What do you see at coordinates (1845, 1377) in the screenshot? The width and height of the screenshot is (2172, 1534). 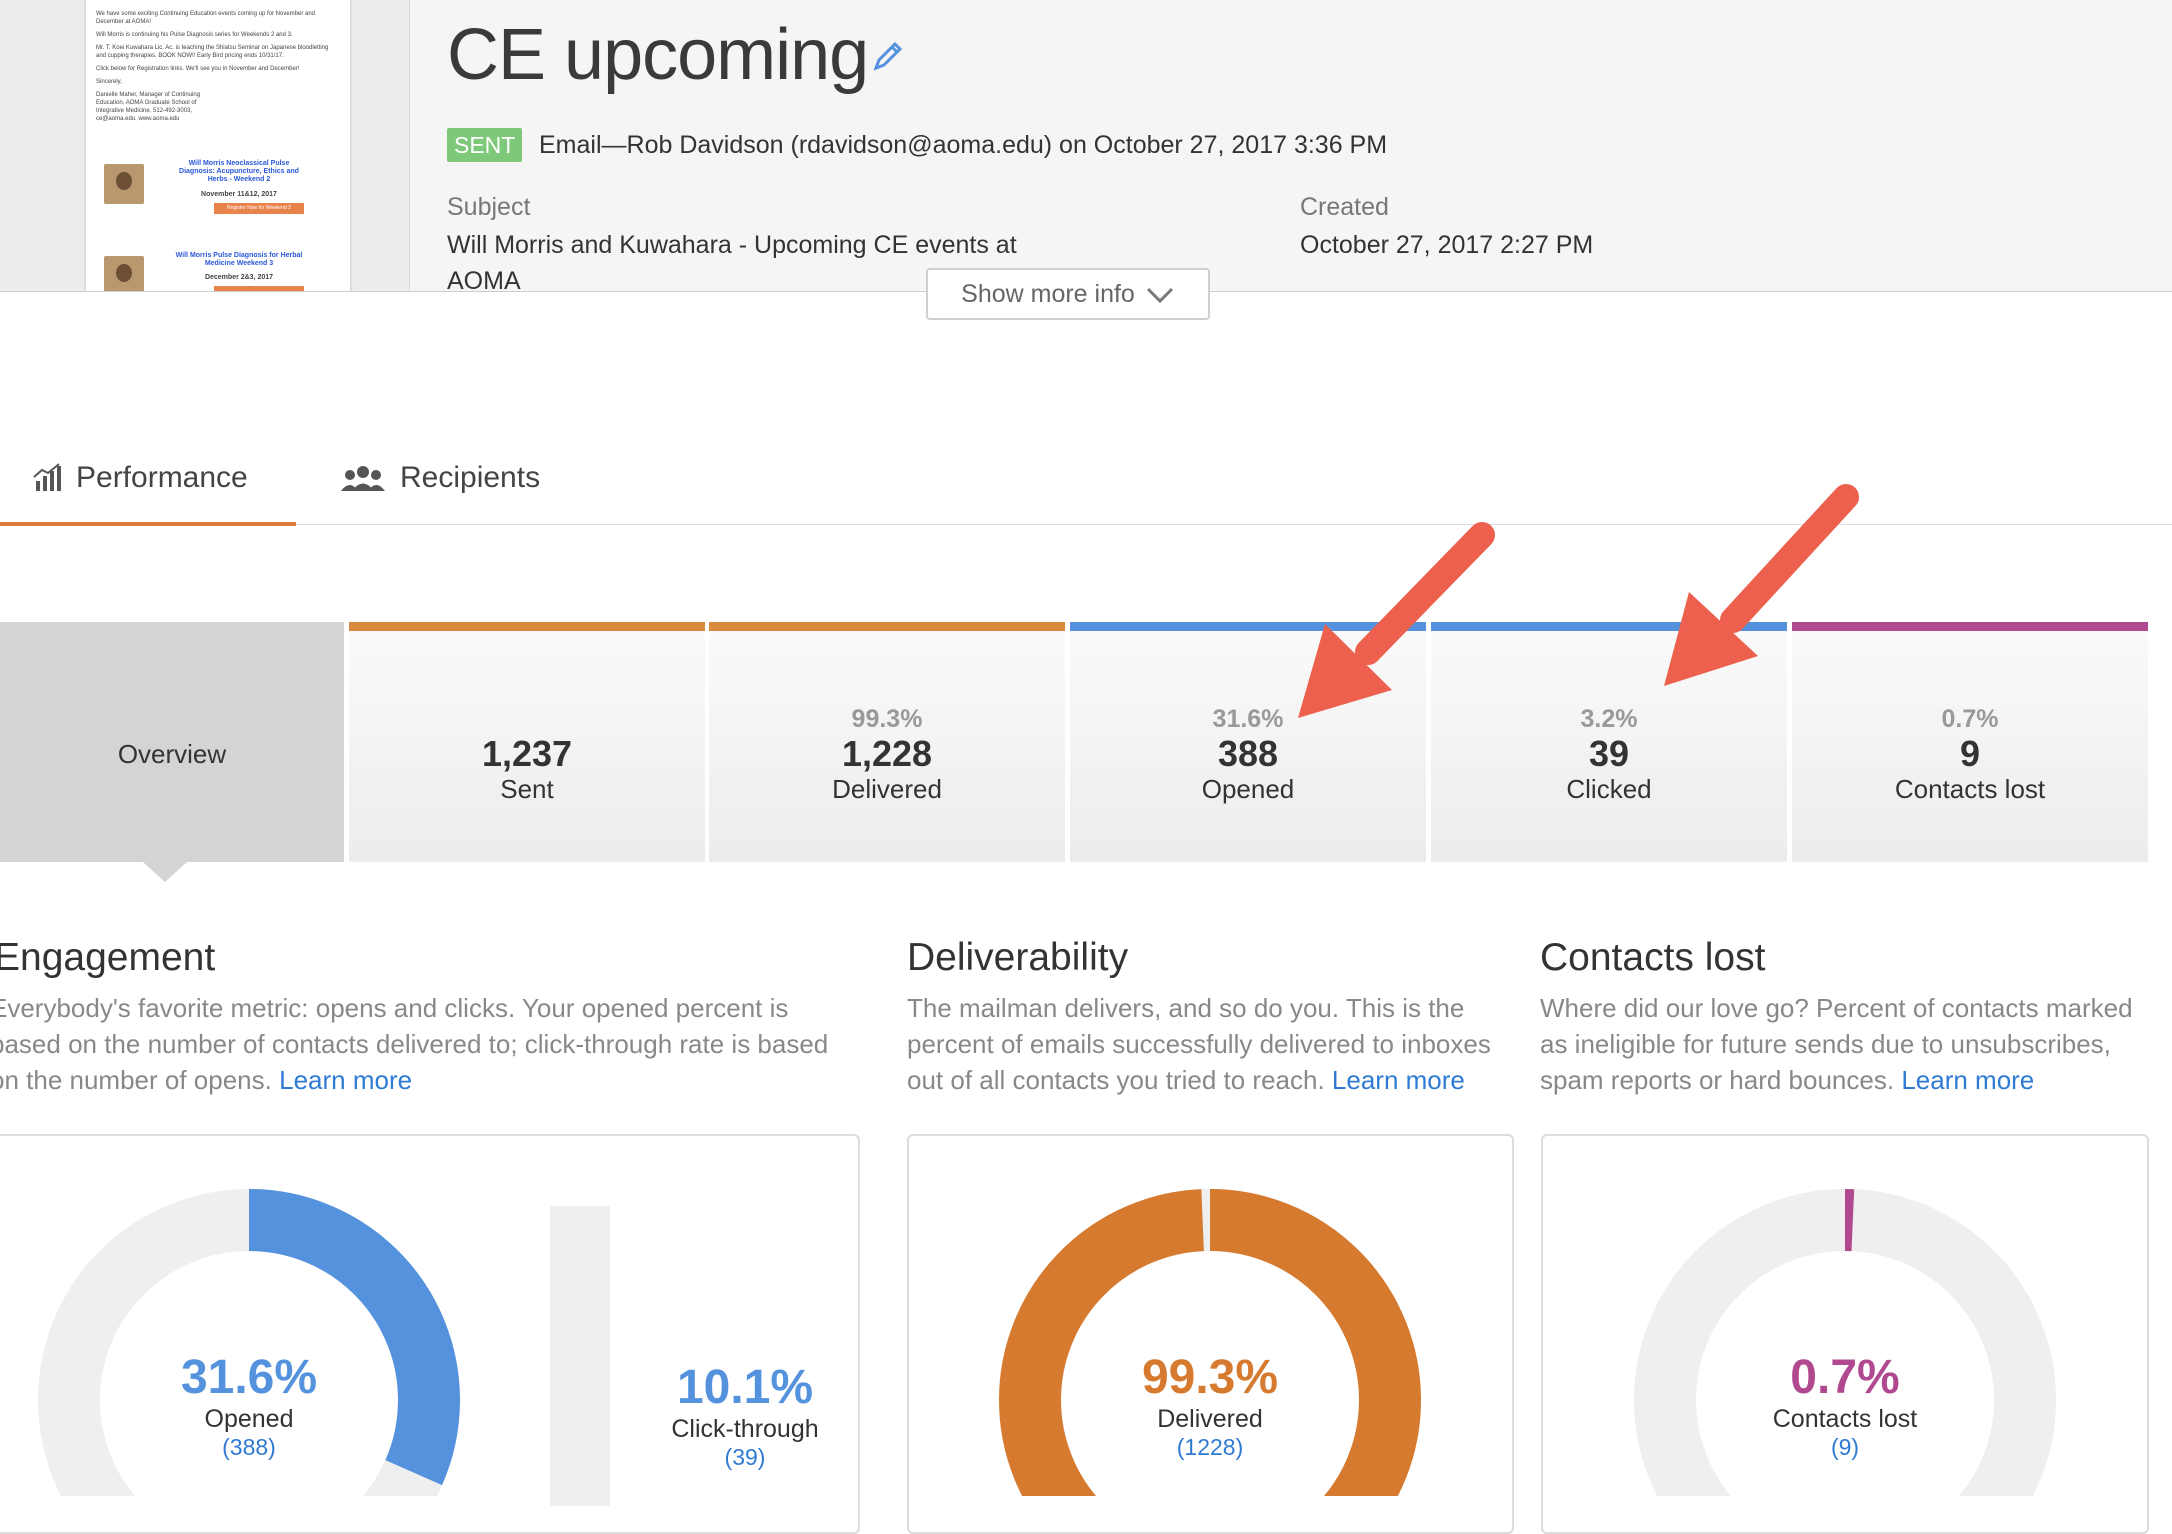 I see `ring-percent: 0.7%` at bounding box center [1845, 1377].